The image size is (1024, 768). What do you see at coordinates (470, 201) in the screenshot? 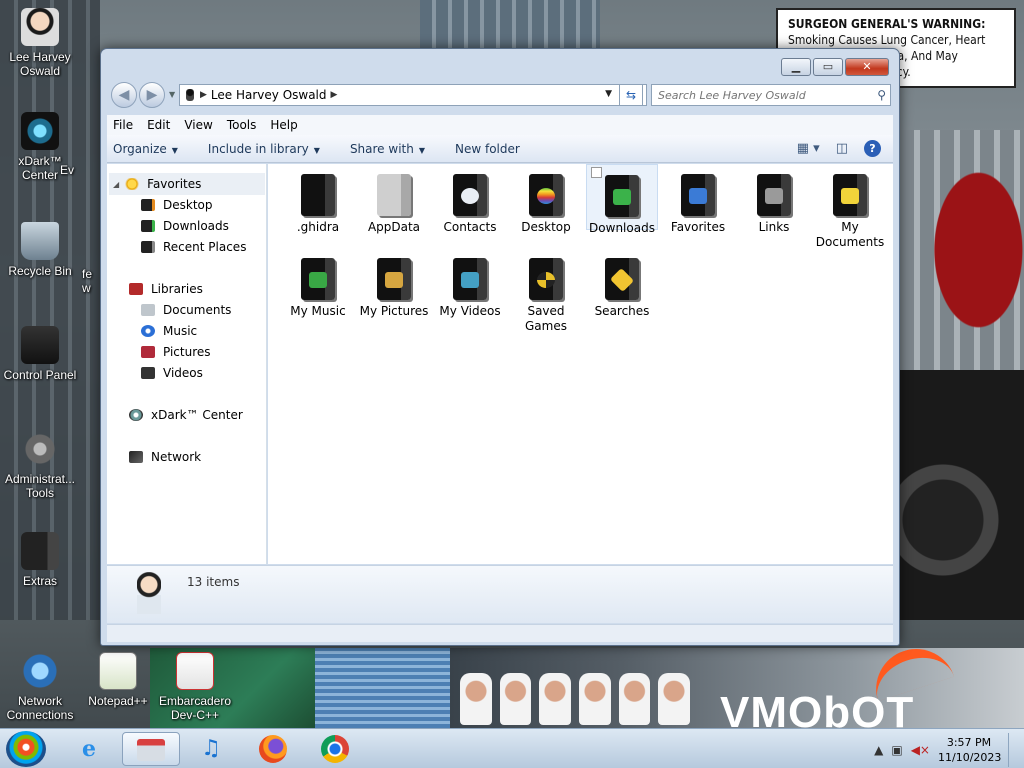
I see `folder-item-contacts: Contacts` at bounding box center [470, 201].